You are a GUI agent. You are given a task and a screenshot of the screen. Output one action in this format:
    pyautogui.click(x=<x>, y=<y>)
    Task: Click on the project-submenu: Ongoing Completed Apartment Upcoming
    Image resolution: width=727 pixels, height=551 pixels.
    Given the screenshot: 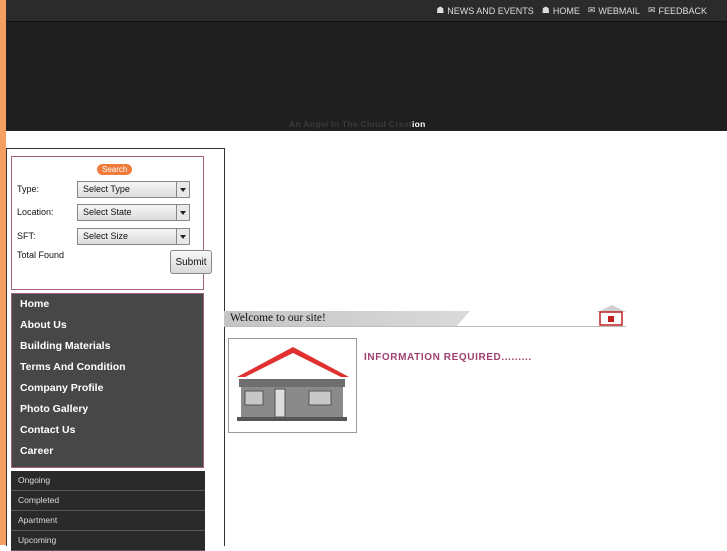 What is the action you would take?
    pyautogui.click(x=108, y=511)
    